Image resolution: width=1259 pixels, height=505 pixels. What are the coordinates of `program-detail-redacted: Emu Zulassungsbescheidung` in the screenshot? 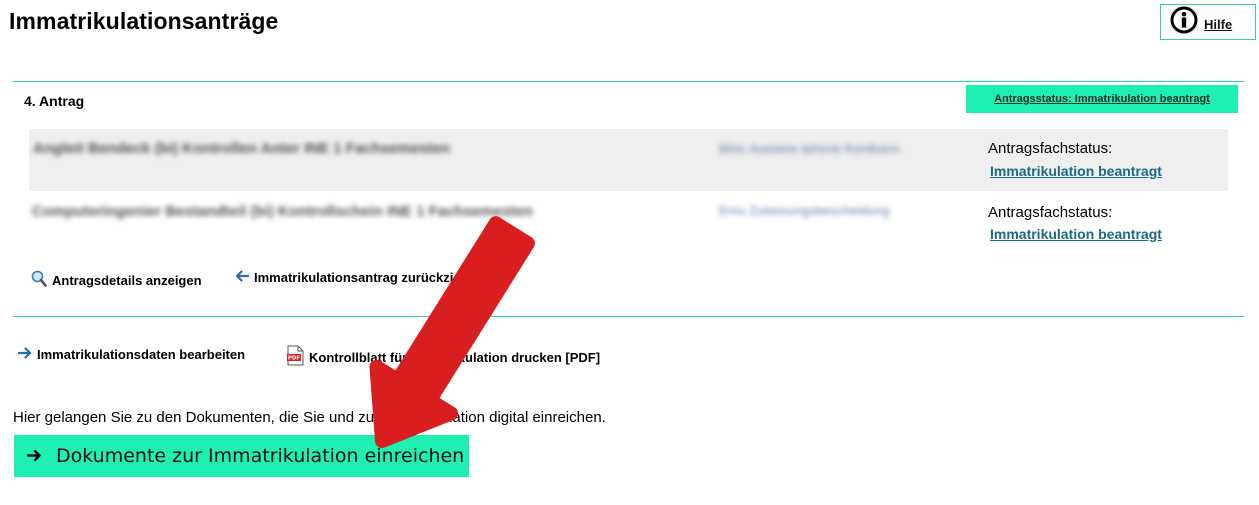 It's located at (804, 210).